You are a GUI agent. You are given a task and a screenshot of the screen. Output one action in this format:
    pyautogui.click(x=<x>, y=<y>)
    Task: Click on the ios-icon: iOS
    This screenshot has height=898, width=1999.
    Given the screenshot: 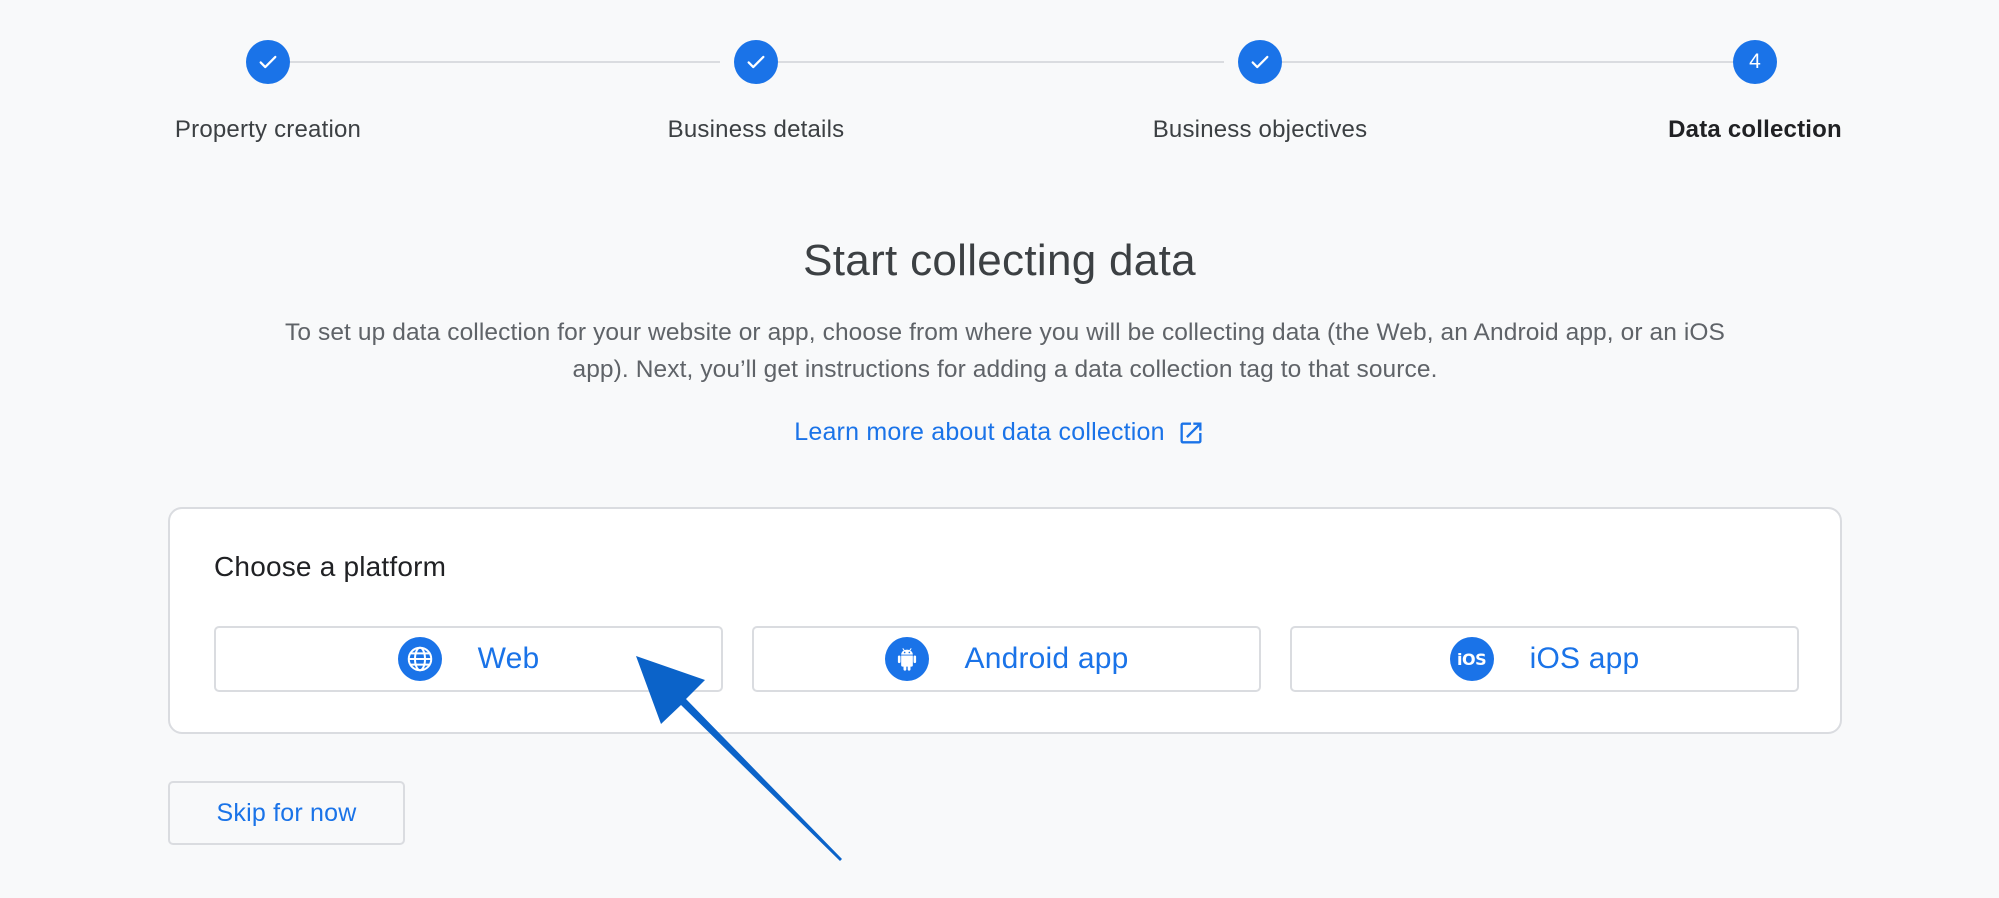 What is the action you would take?
    pyautogui.click(x=1471, y=659)
    